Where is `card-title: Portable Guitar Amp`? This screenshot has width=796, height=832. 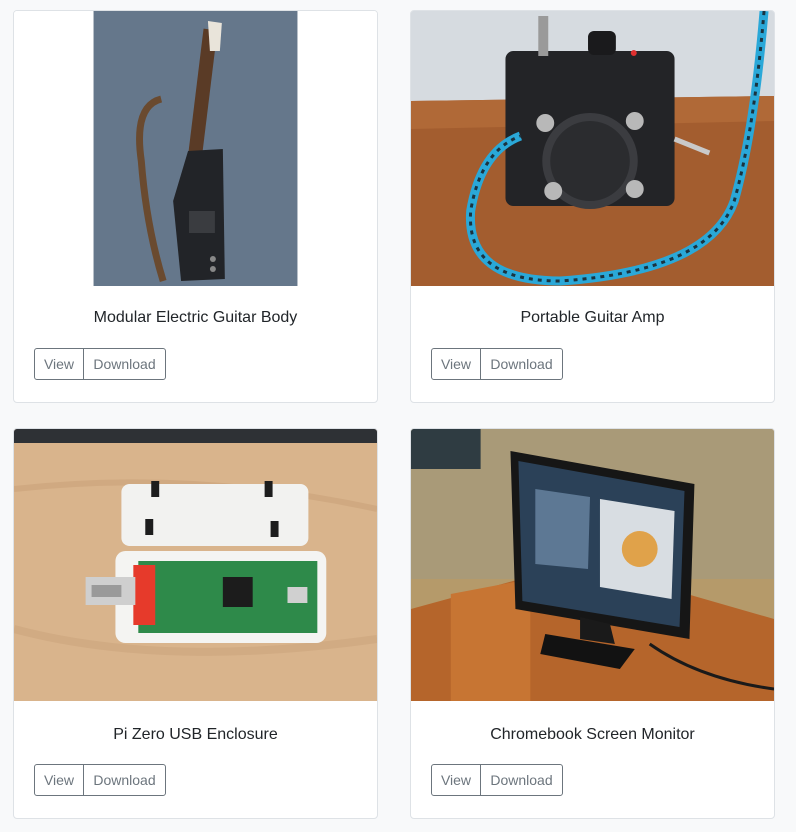
card-title: Portable Guitar Amp is located at coordinates (592, 317).